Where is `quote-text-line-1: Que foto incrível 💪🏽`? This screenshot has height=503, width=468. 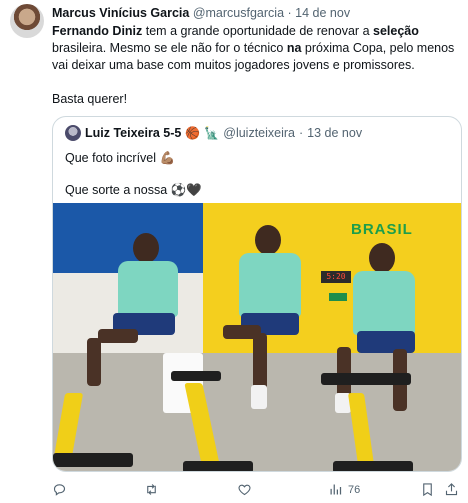 quote-text-line-1: Que foto incrível 💪🏽 is located at coordinates (120, 158).